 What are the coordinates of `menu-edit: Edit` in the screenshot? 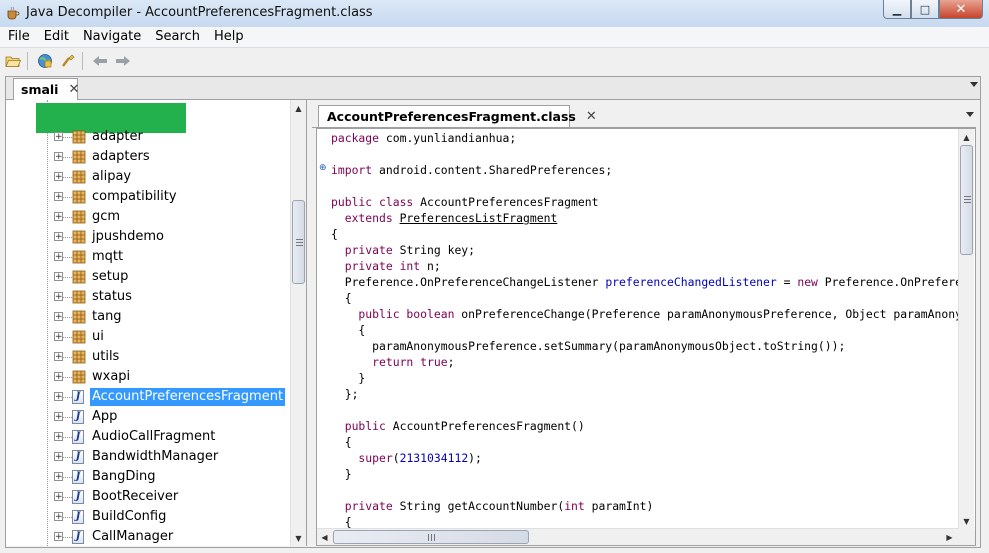 It's located at (56, 37).